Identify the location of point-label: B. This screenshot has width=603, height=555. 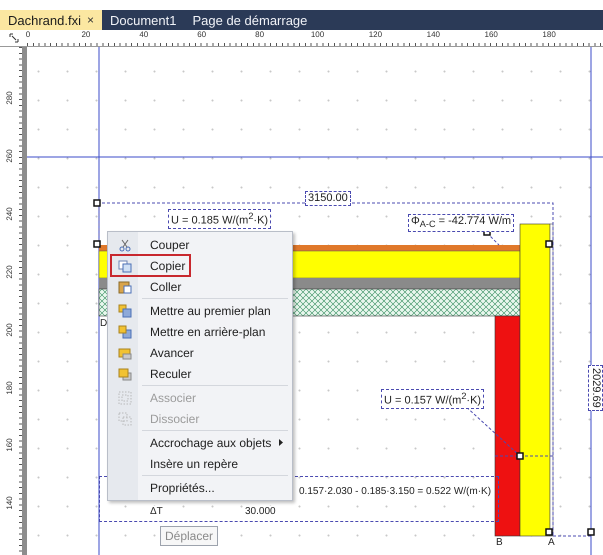
(499, 542).